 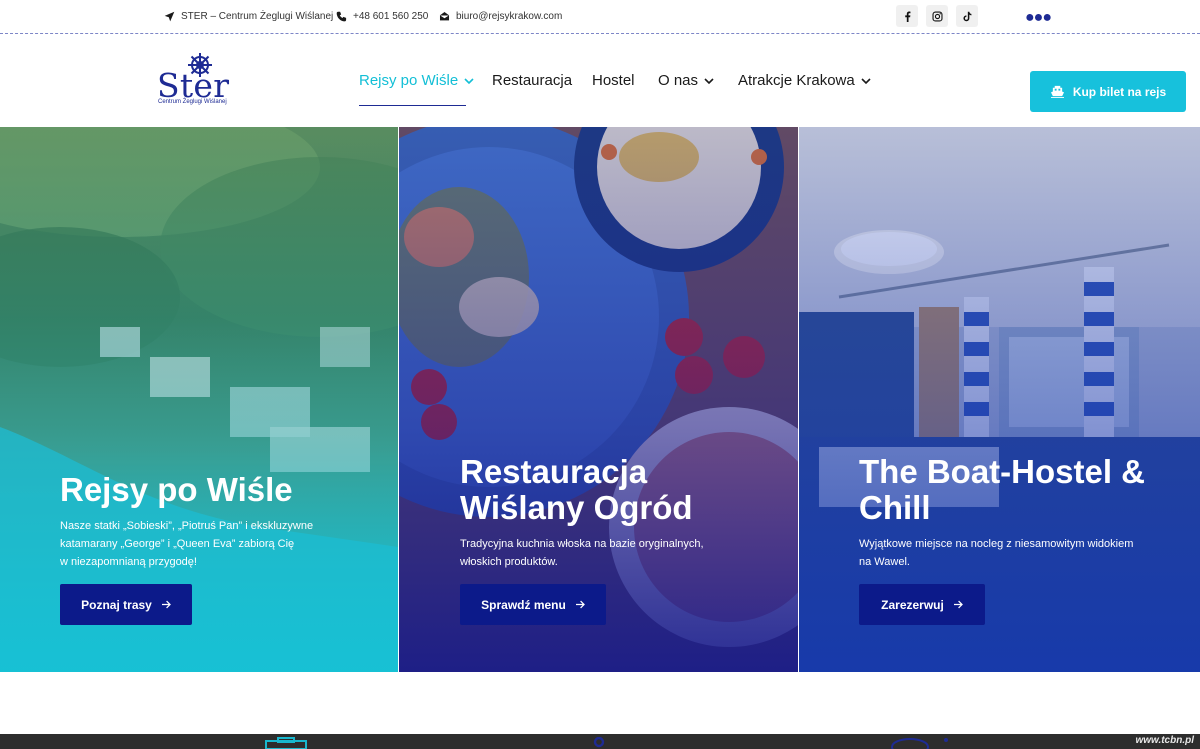 I want to click on phone-text: +48 601 560 250, so click(x=391, y=16).